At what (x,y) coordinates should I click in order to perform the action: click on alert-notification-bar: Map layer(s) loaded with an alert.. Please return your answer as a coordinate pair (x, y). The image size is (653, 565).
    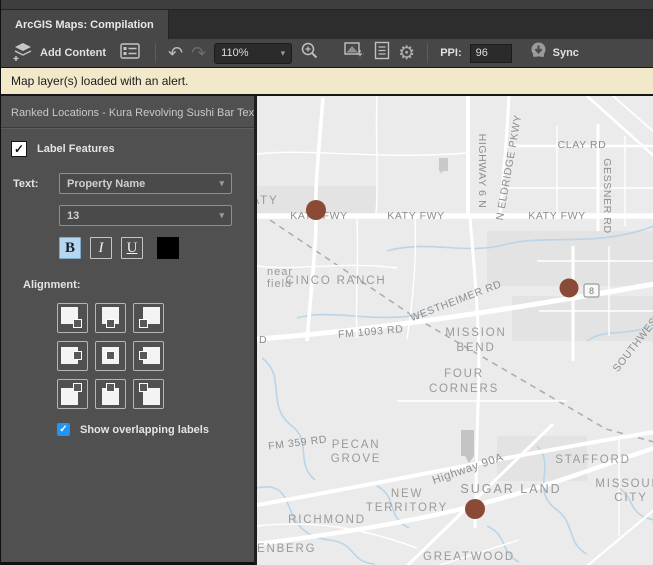
    Looking at the image, I should click on (327, 81).